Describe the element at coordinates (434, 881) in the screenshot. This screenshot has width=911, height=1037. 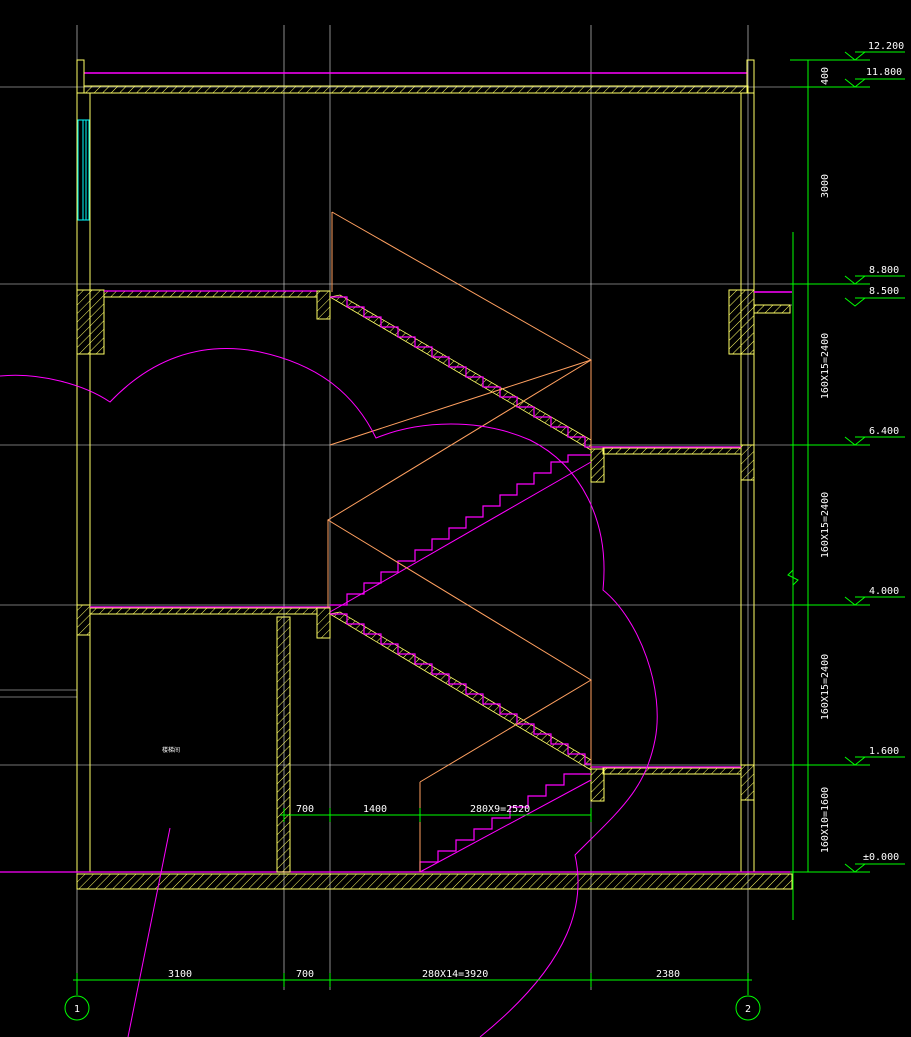
I see `slab-ground` at that location.